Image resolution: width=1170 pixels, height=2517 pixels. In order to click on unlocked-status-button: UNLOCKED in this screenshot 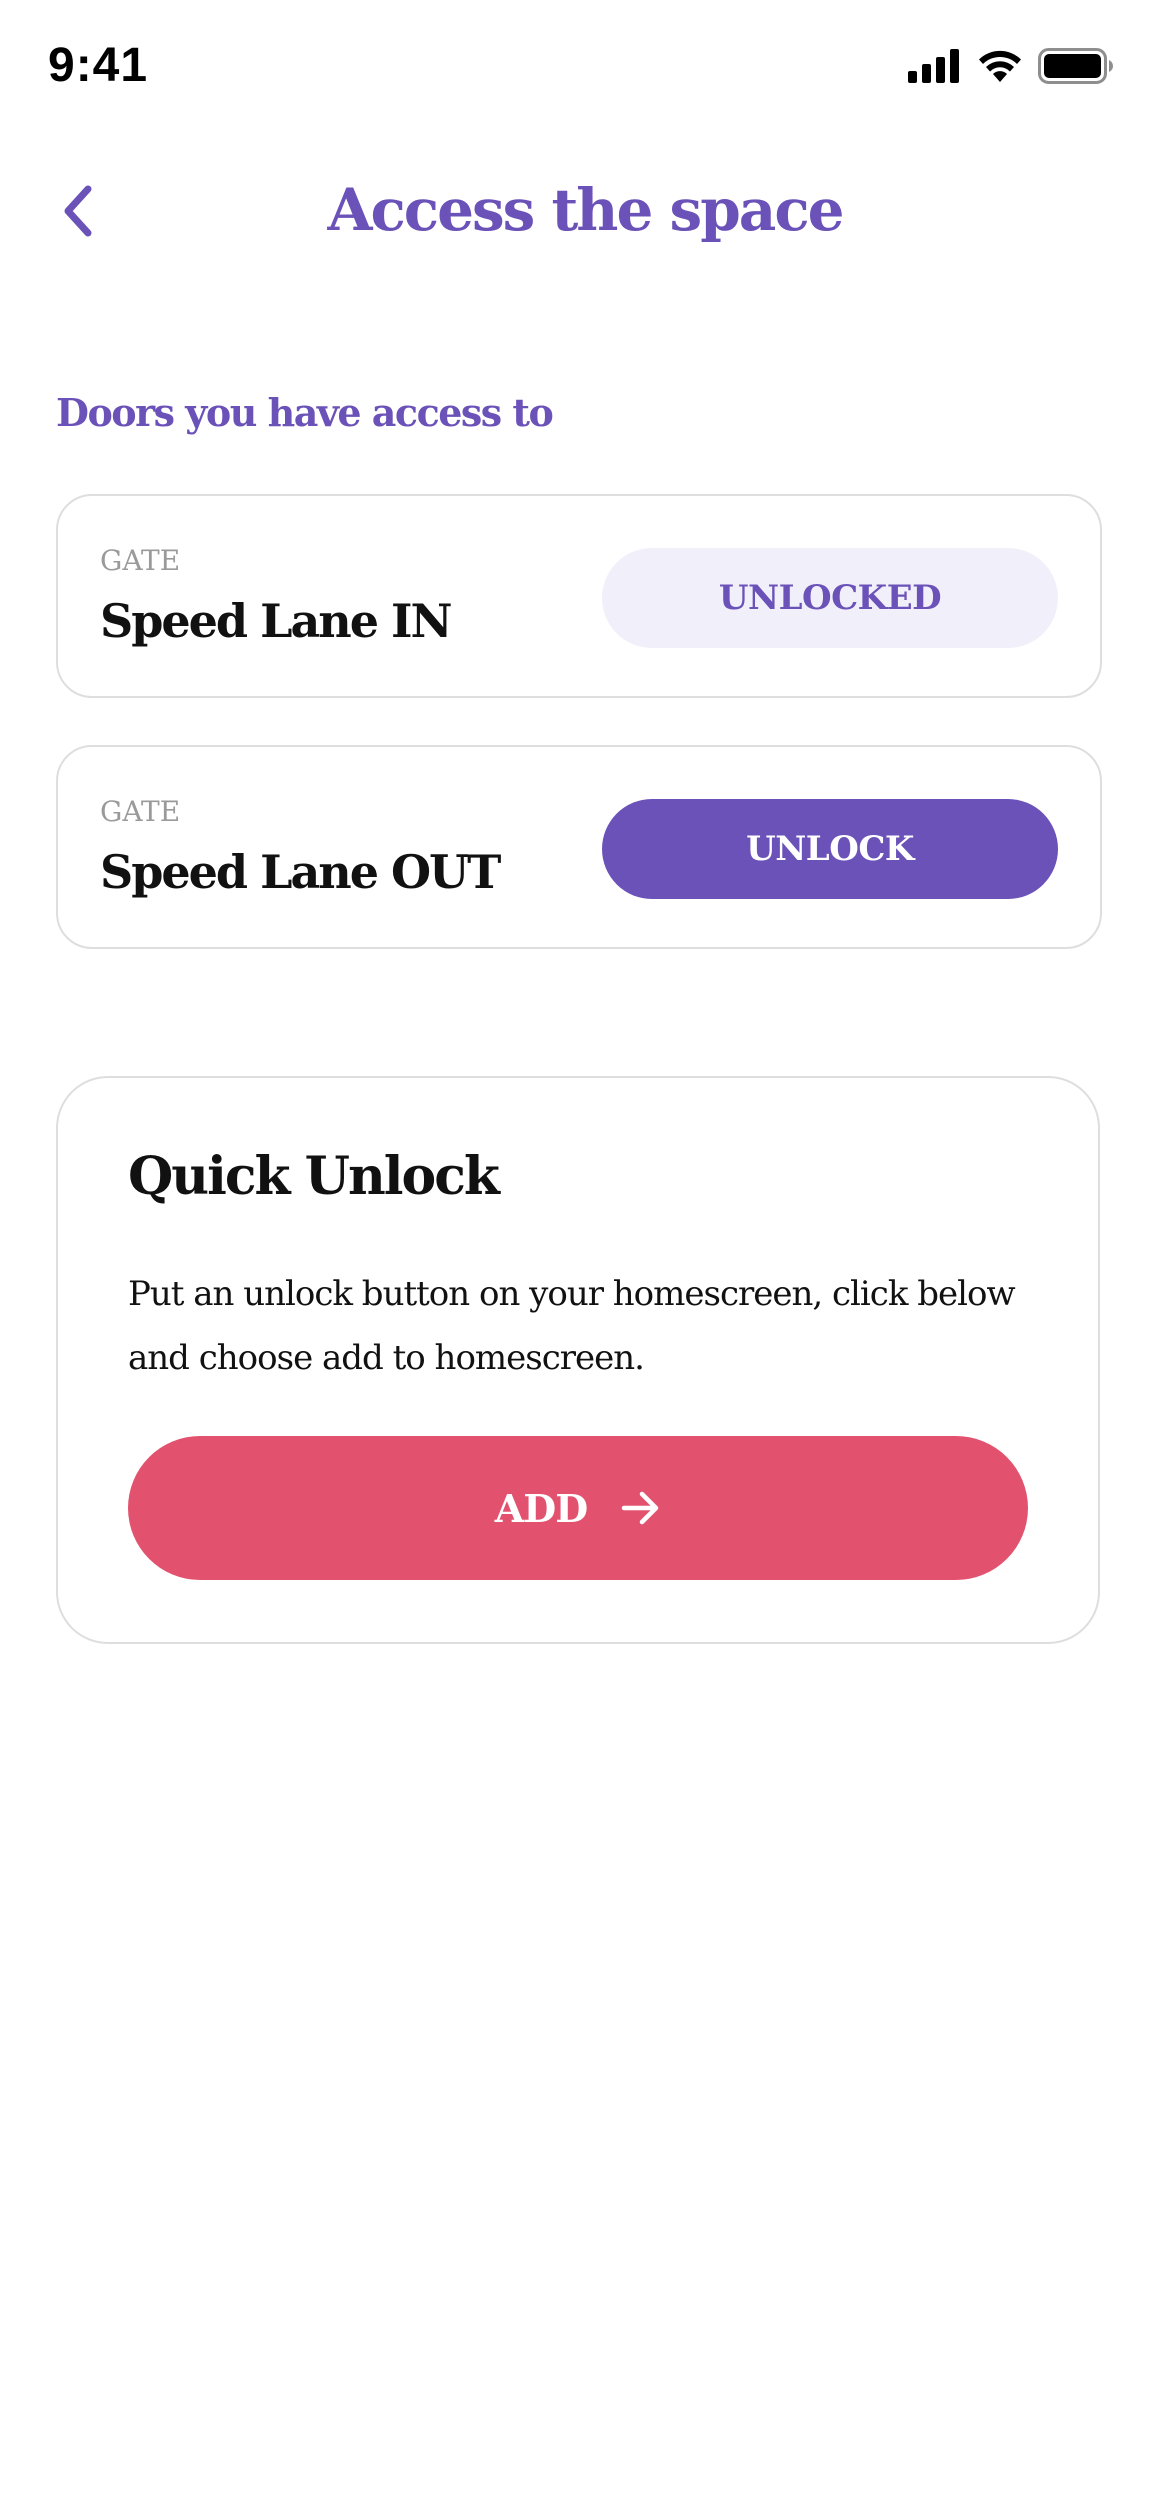, I will do `click(830, 598)`.